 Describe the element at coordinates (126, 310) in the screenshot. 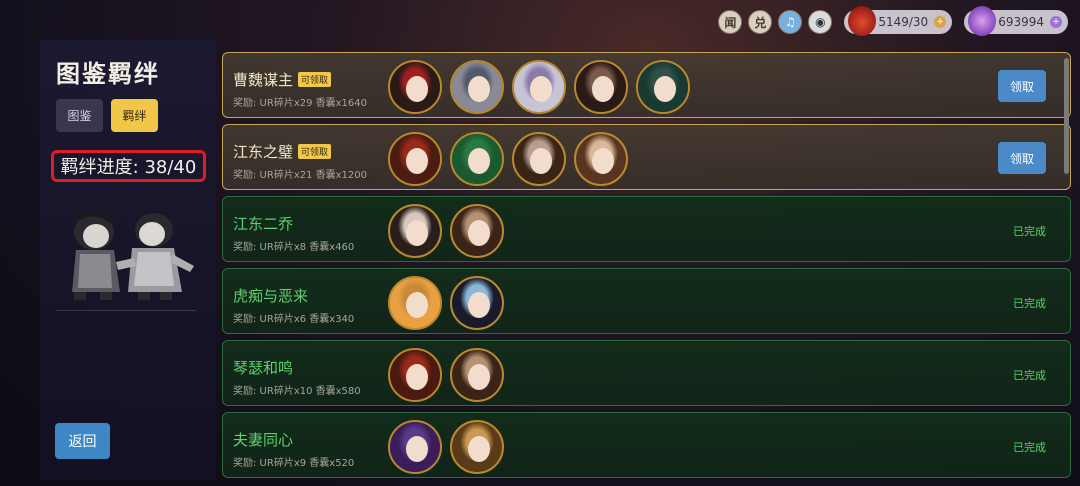

I see `divider` at that location.